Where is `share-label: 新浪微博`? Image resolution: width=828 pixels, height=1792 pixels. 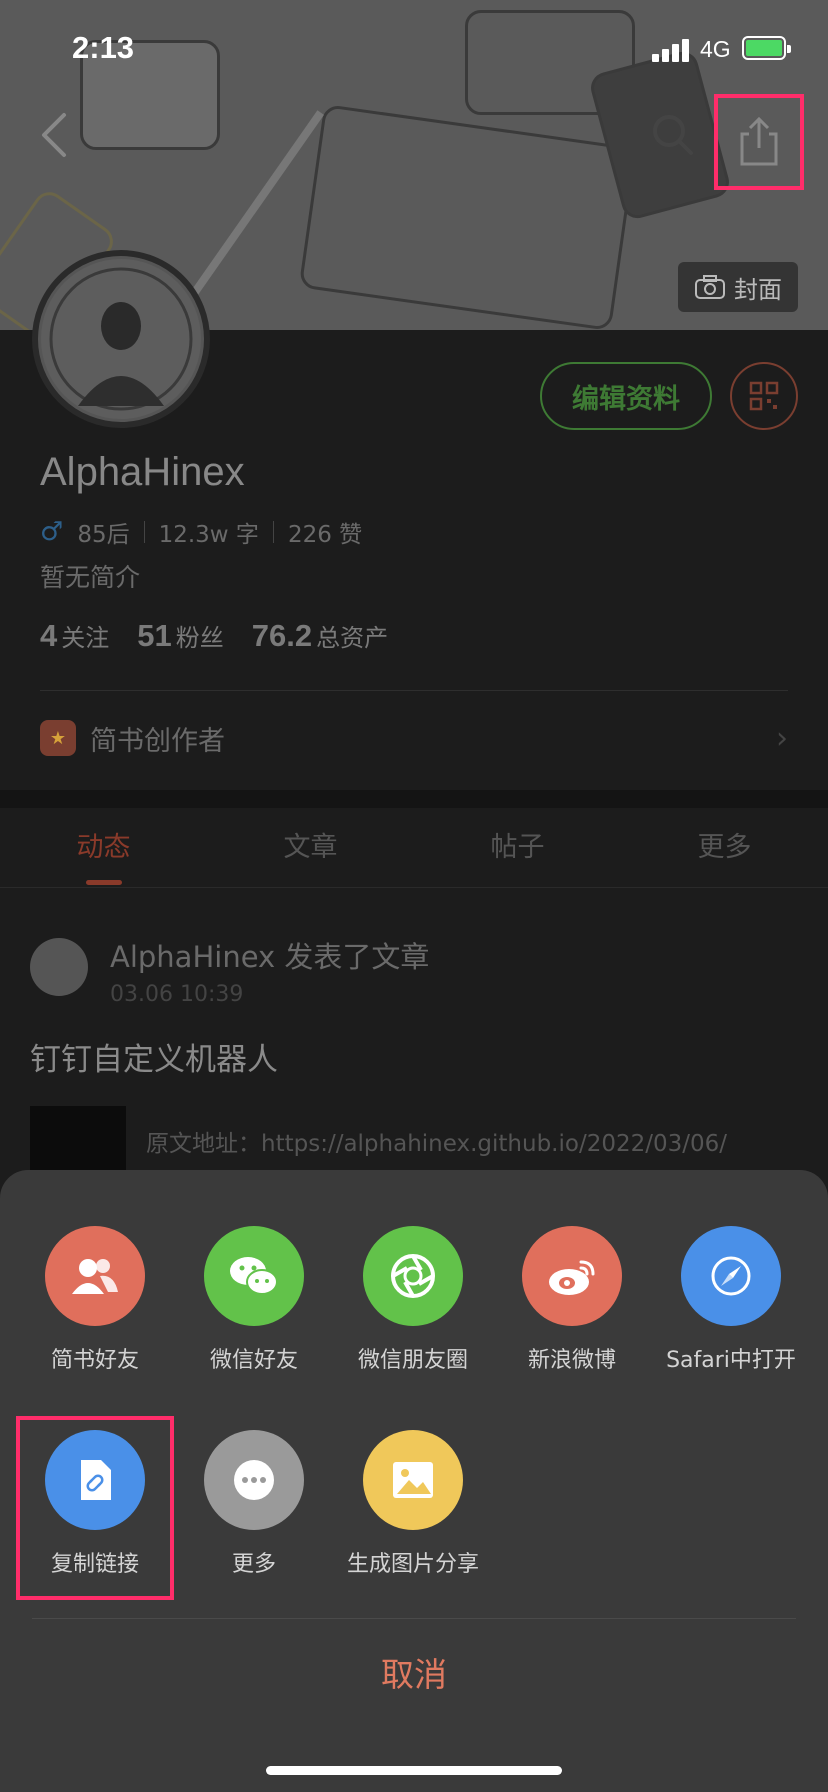 share-label: 新浪微博 is located at coordinates (571, 1360).